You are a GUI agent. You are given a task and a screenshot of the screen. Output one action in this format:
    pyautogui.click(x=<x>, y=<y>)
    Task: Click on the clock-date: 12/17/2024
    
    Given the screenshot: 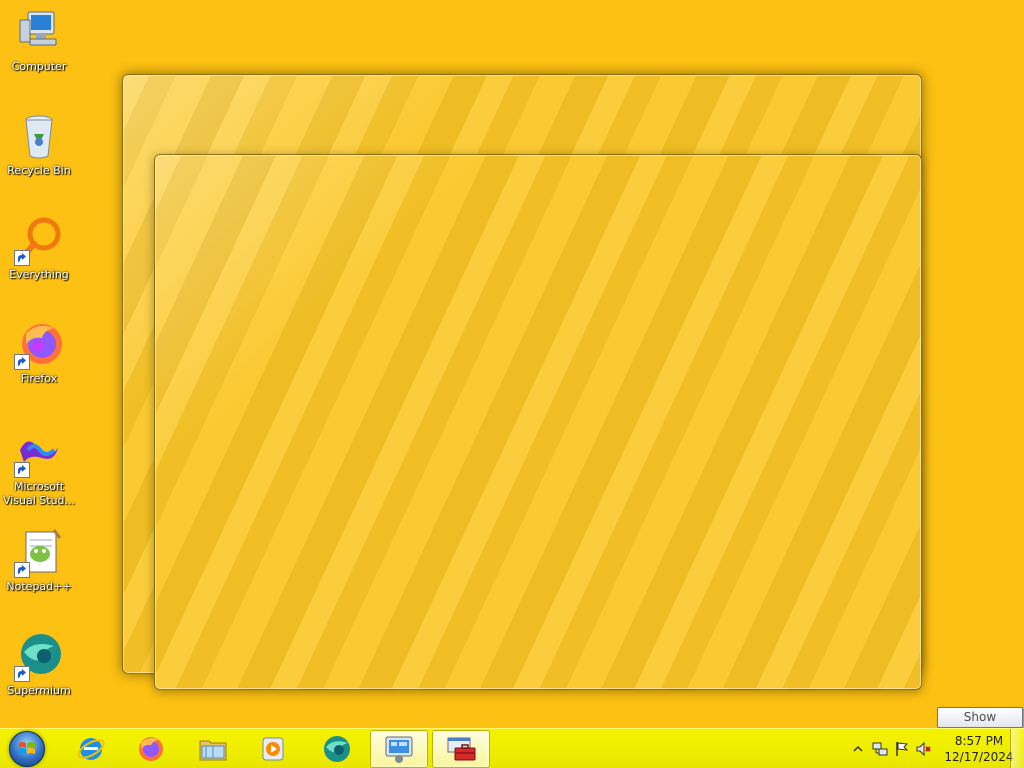 What is the action you would take?
    pyautogui.click(x=979, y=757)
    